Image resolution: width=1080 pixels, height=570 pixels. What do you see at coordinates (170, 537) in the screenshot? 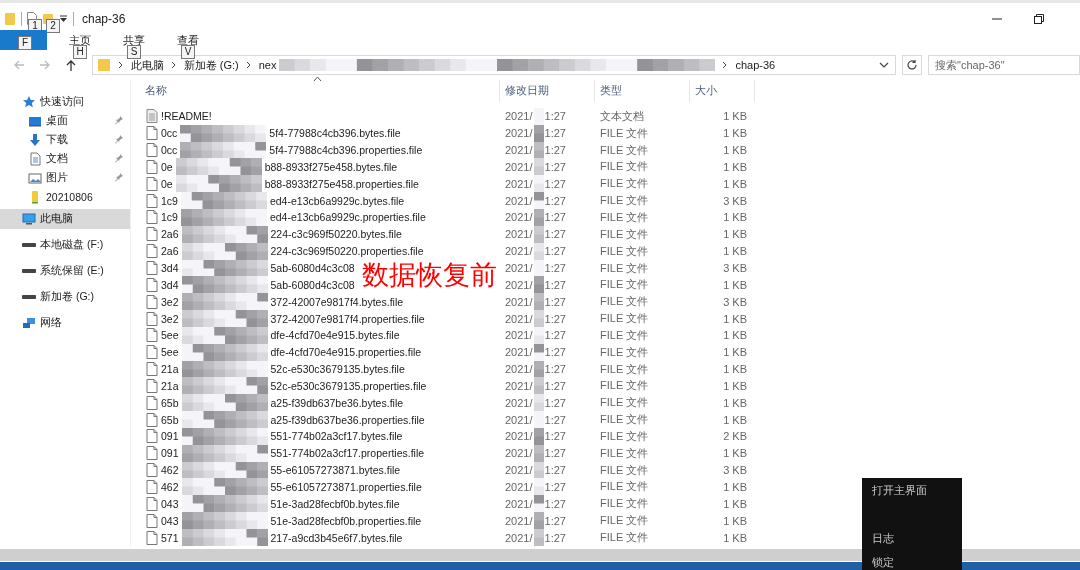
I see `file-name: 571` at bounding box center [170, 537].